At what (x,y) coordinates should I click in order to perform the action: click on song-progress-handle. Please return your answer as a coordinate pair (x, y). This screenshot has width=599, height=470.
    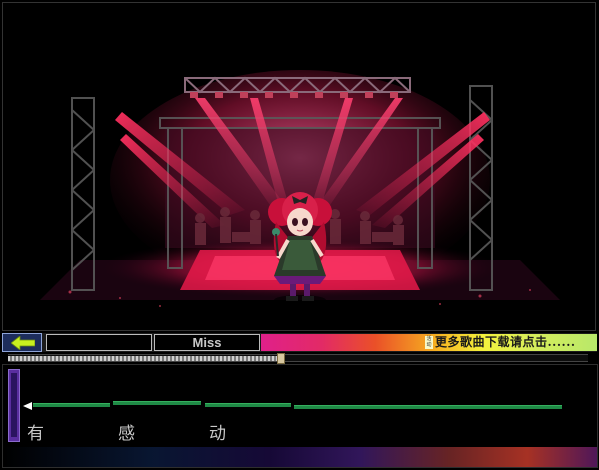
    Looking at the image, I should click on (281, 358).